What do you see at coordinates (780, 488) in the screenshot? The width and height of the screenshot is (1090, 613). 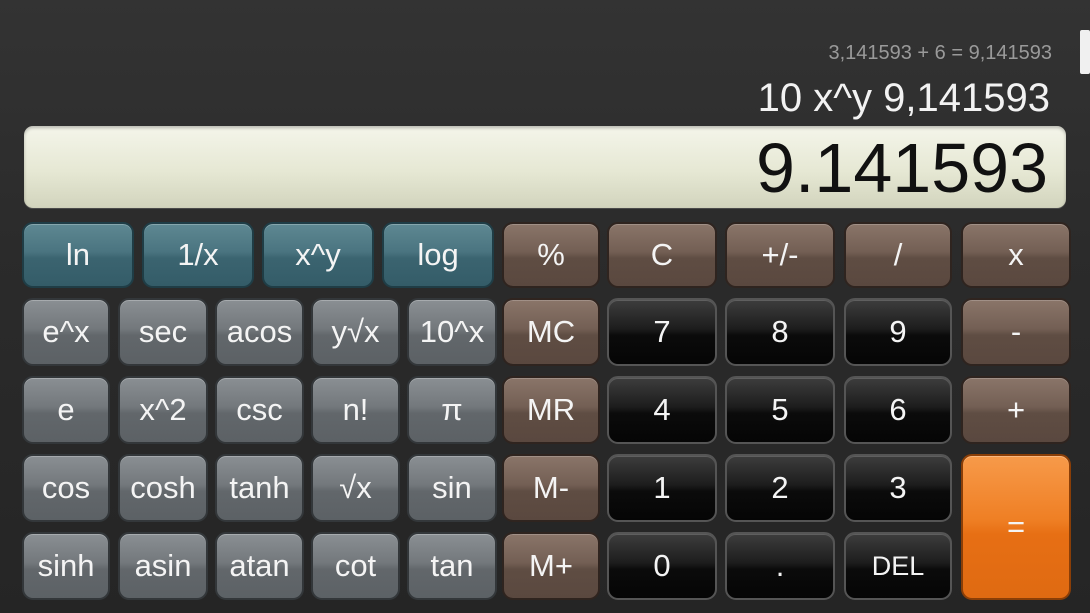 I see `digit-2-button: 2` at bounding box center [780, 488].